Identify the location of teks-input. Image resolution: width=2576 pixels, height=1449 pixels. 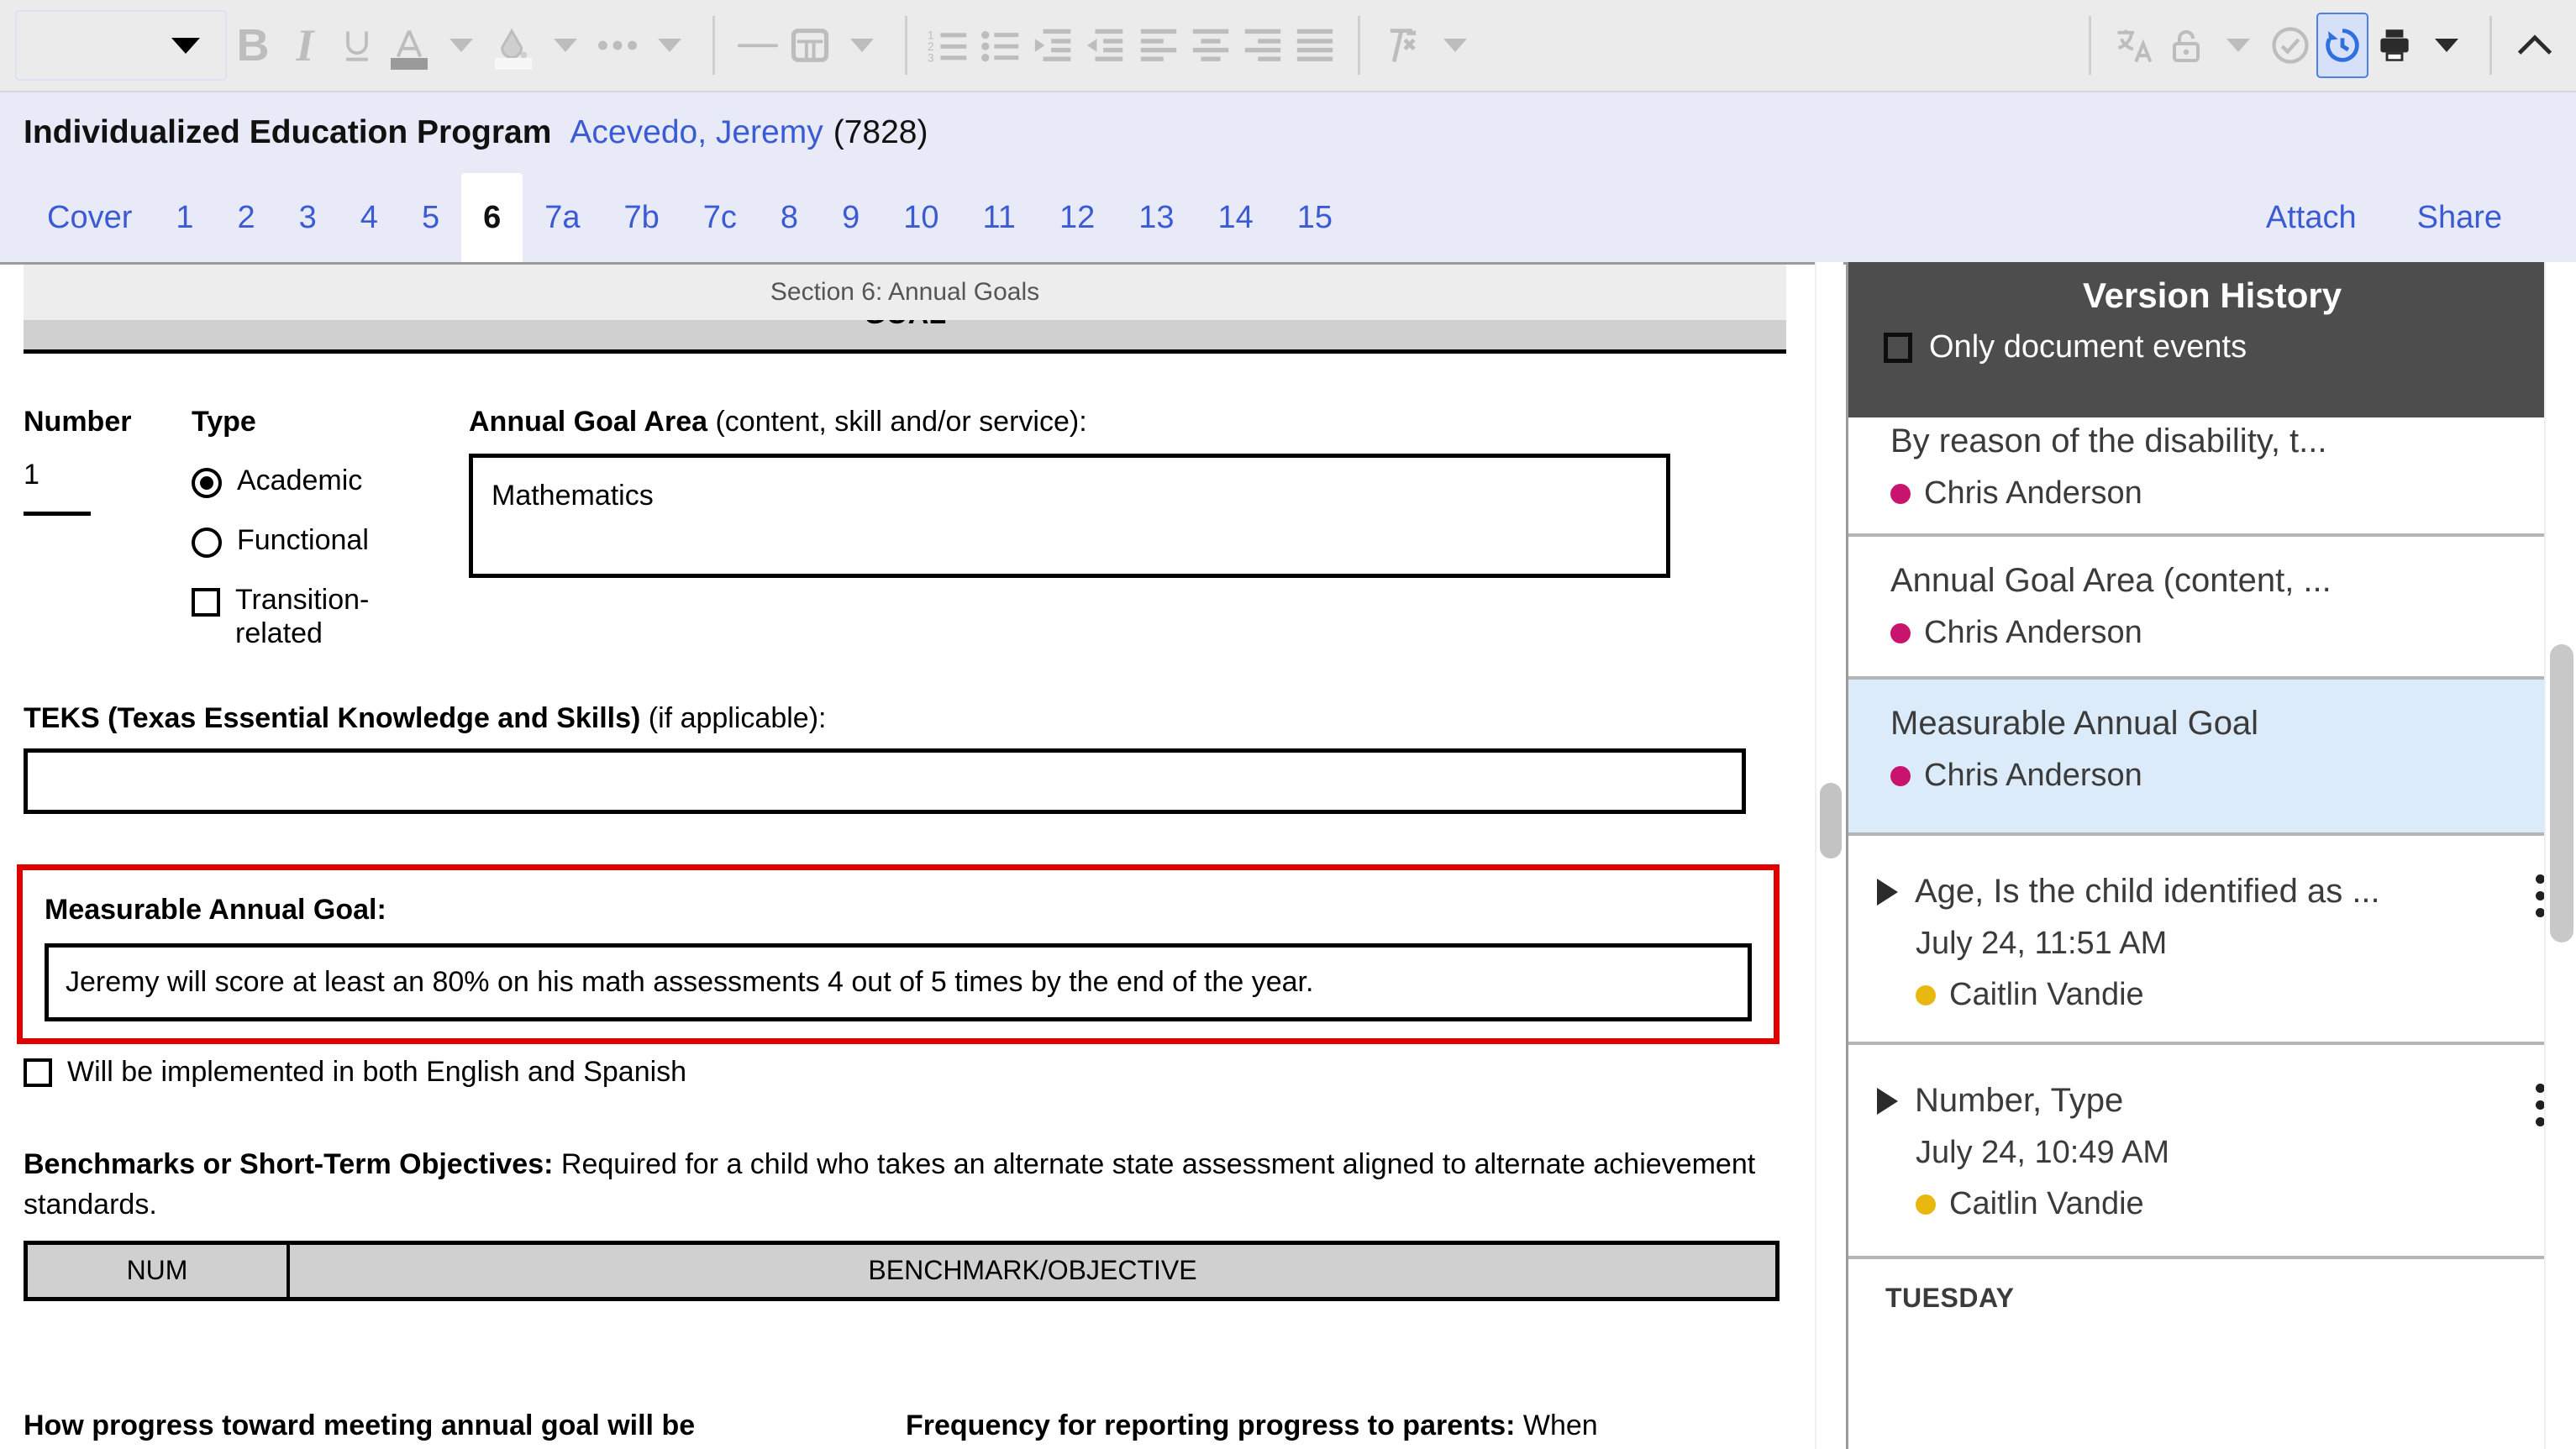
(885, 781).